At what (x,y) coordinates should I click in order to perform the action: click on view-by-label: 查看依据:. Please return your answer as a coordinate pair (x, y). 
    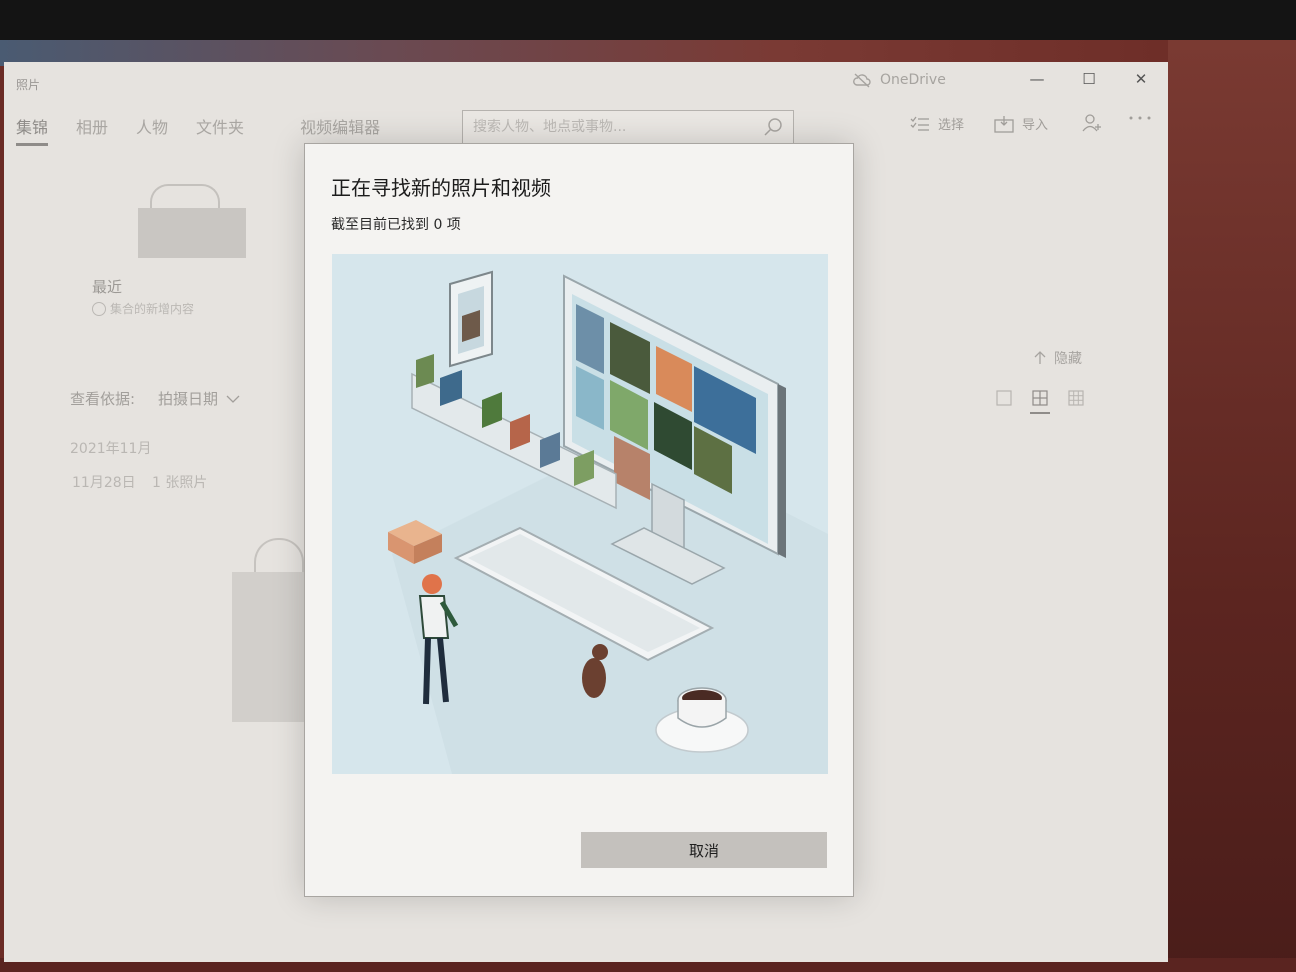
    Looking at the image, I should click on (103, 399).